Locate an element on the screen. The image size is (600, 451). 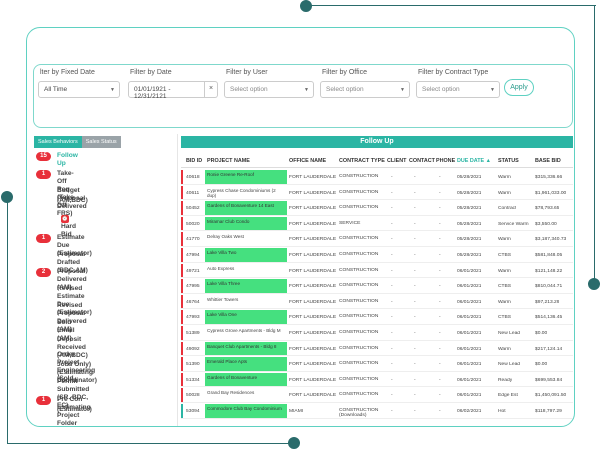
col-office-name: OFFICE NAME is located at coordinates (307, 161).